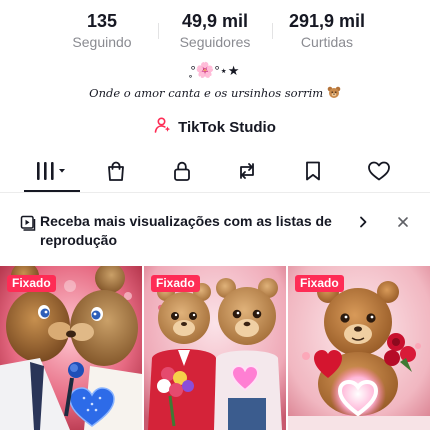 Image resolution: width=430 pixels, height=430 pixels. Describe the element at coordinates (227, 127) in the screenshot. I see `studio-label: TikTok Studio` at that location.